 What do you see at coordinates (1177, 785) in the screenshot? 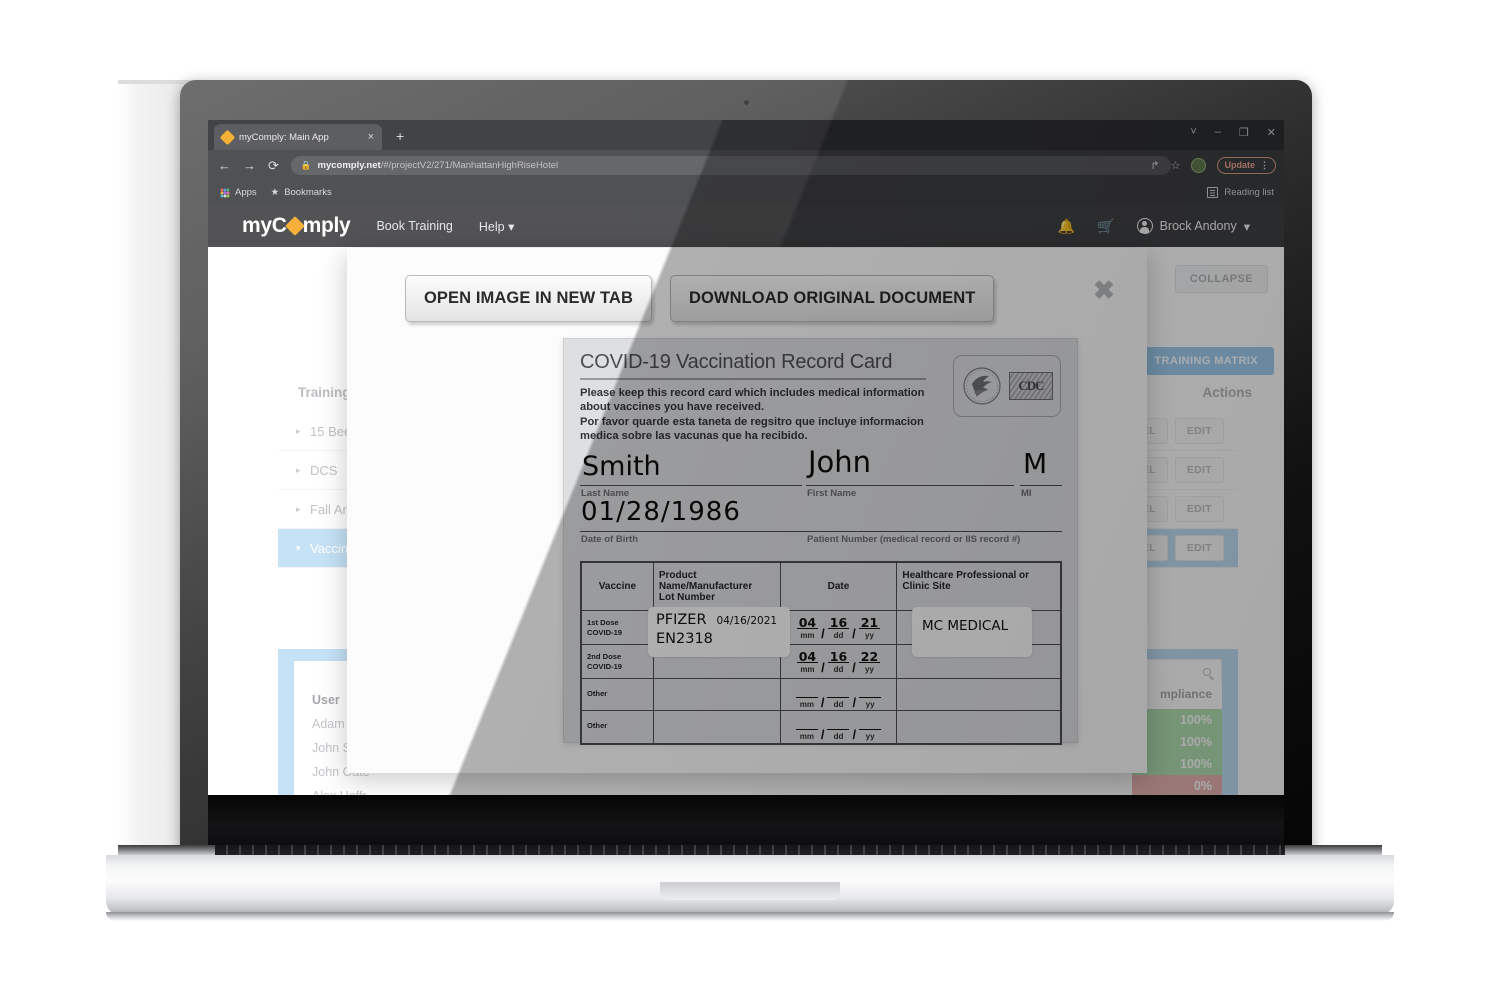
I see `compliance-value: 0%` at bounding box center [1177, 785].